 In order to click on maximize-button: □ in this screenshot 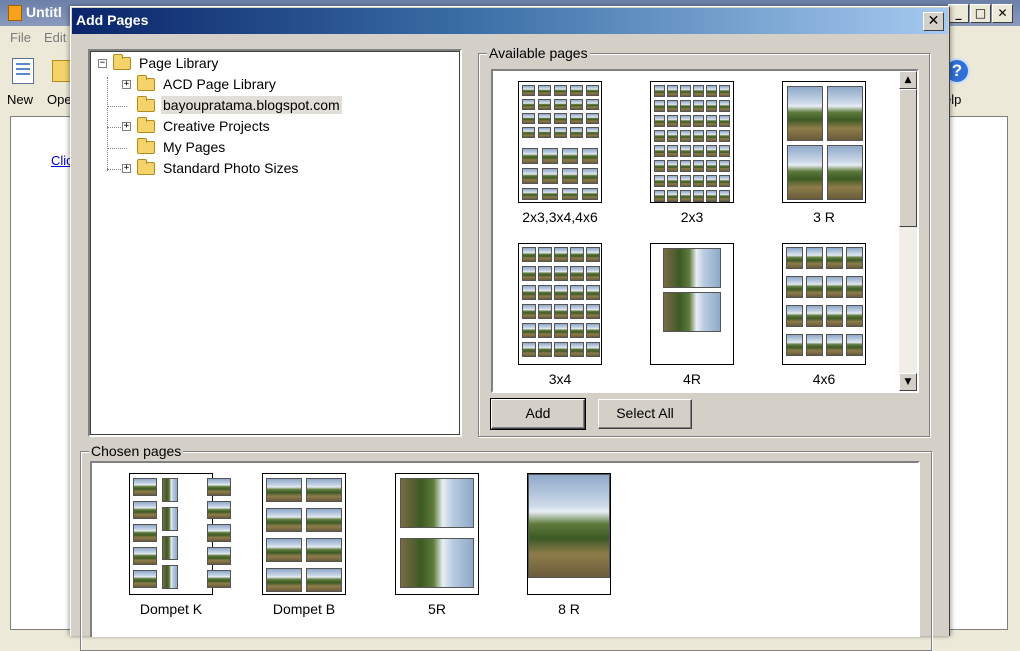, I will do `click(980, 13)`.